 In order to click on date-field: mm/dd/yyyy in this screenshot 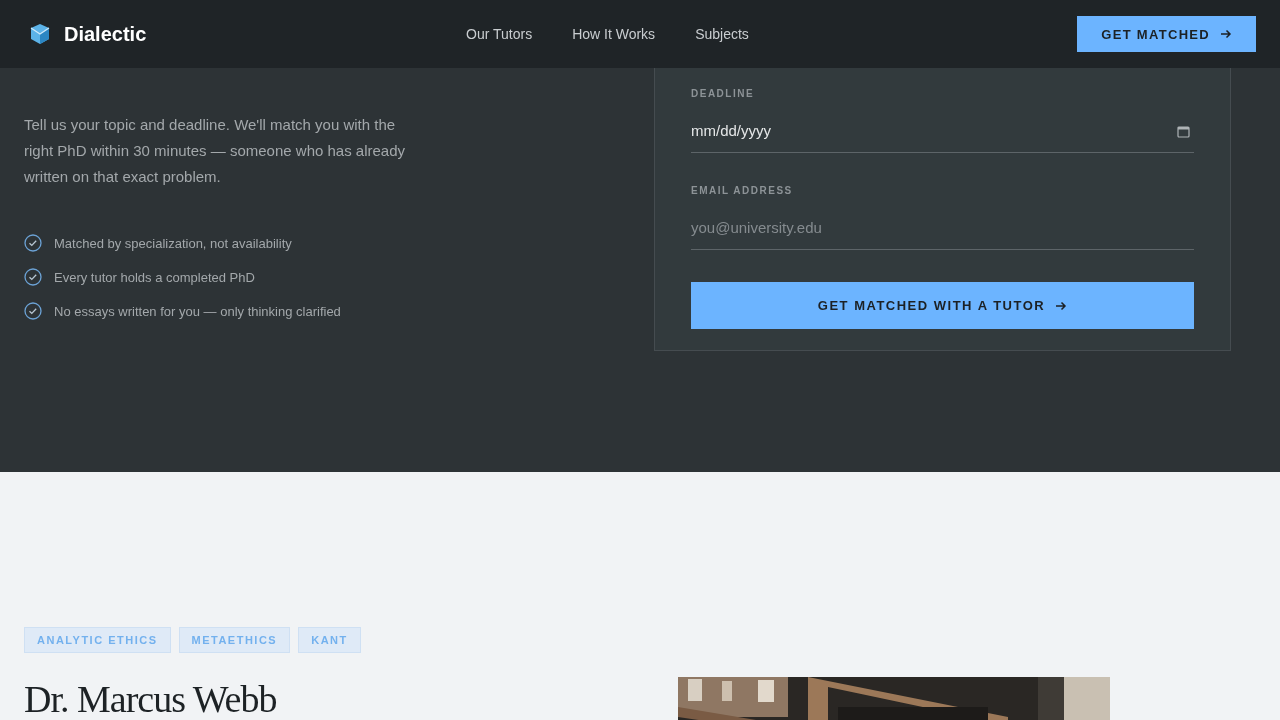, I will do `click(942, 131)`.